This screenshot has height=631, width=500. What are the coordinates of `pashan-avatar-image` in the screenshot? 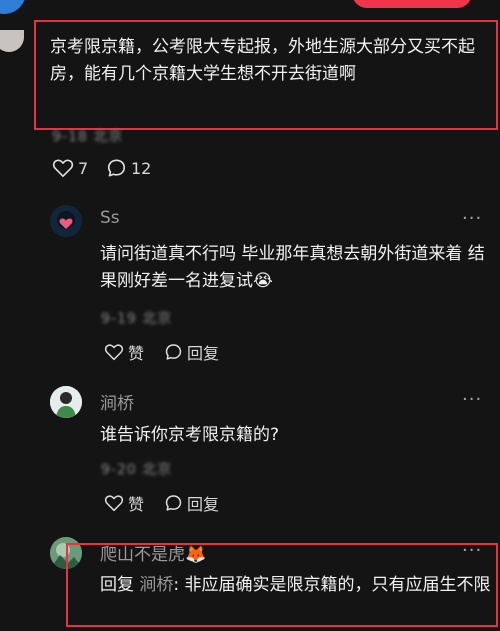 It's located at (66, 553).